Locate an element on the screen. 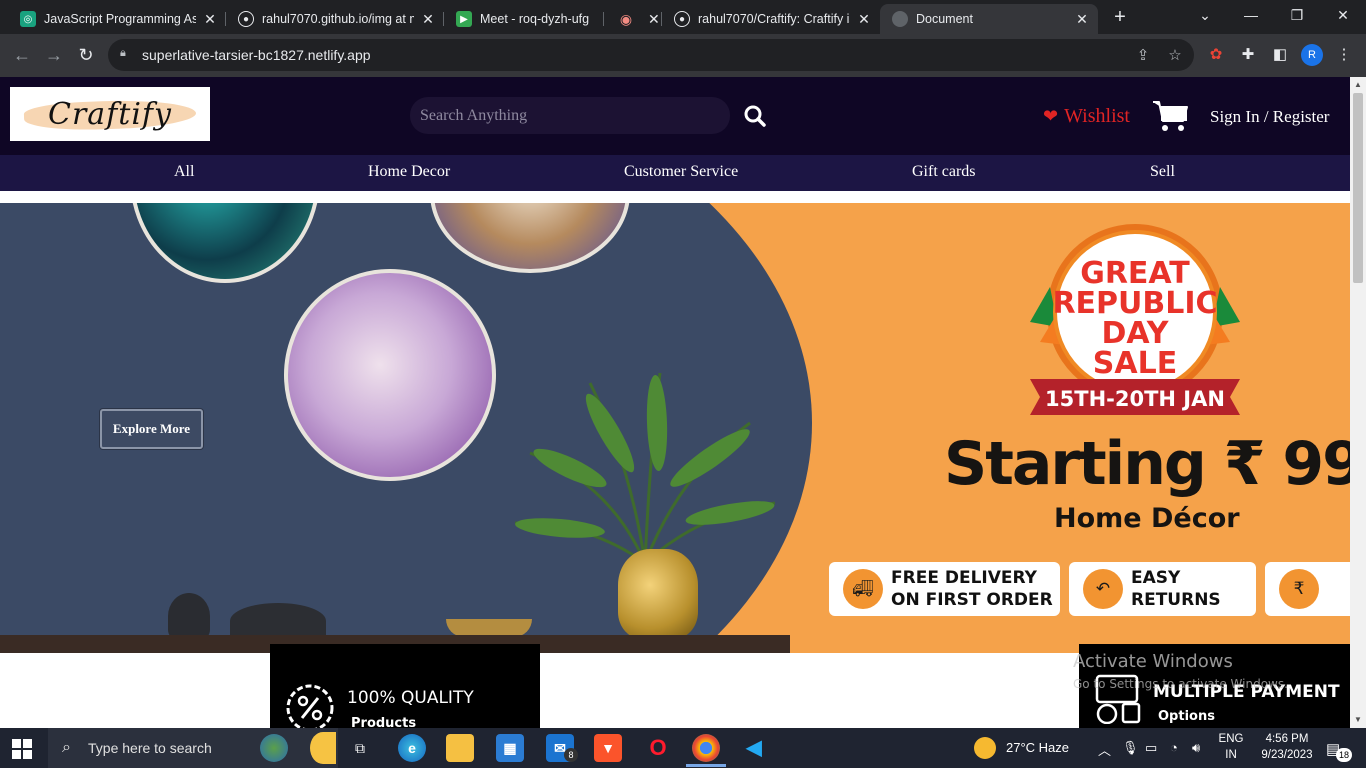  tab-title: Meet - roq-dyzh-ufg is located at coordinates (535, 19).